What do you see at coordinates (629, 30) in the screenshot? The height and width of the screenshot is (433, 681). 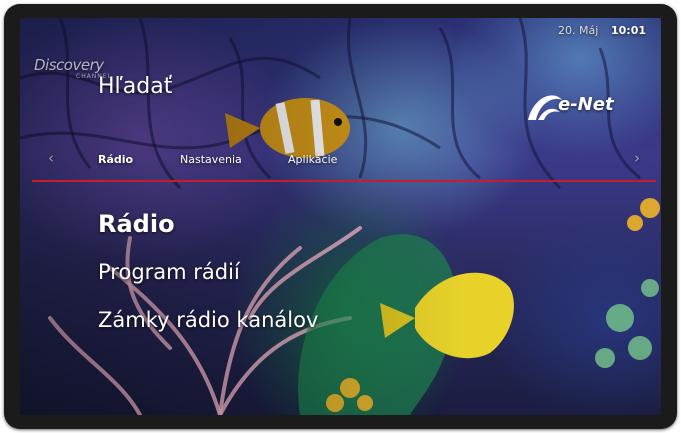 I see `clock: 10:01` at bounding box center [629, 30].